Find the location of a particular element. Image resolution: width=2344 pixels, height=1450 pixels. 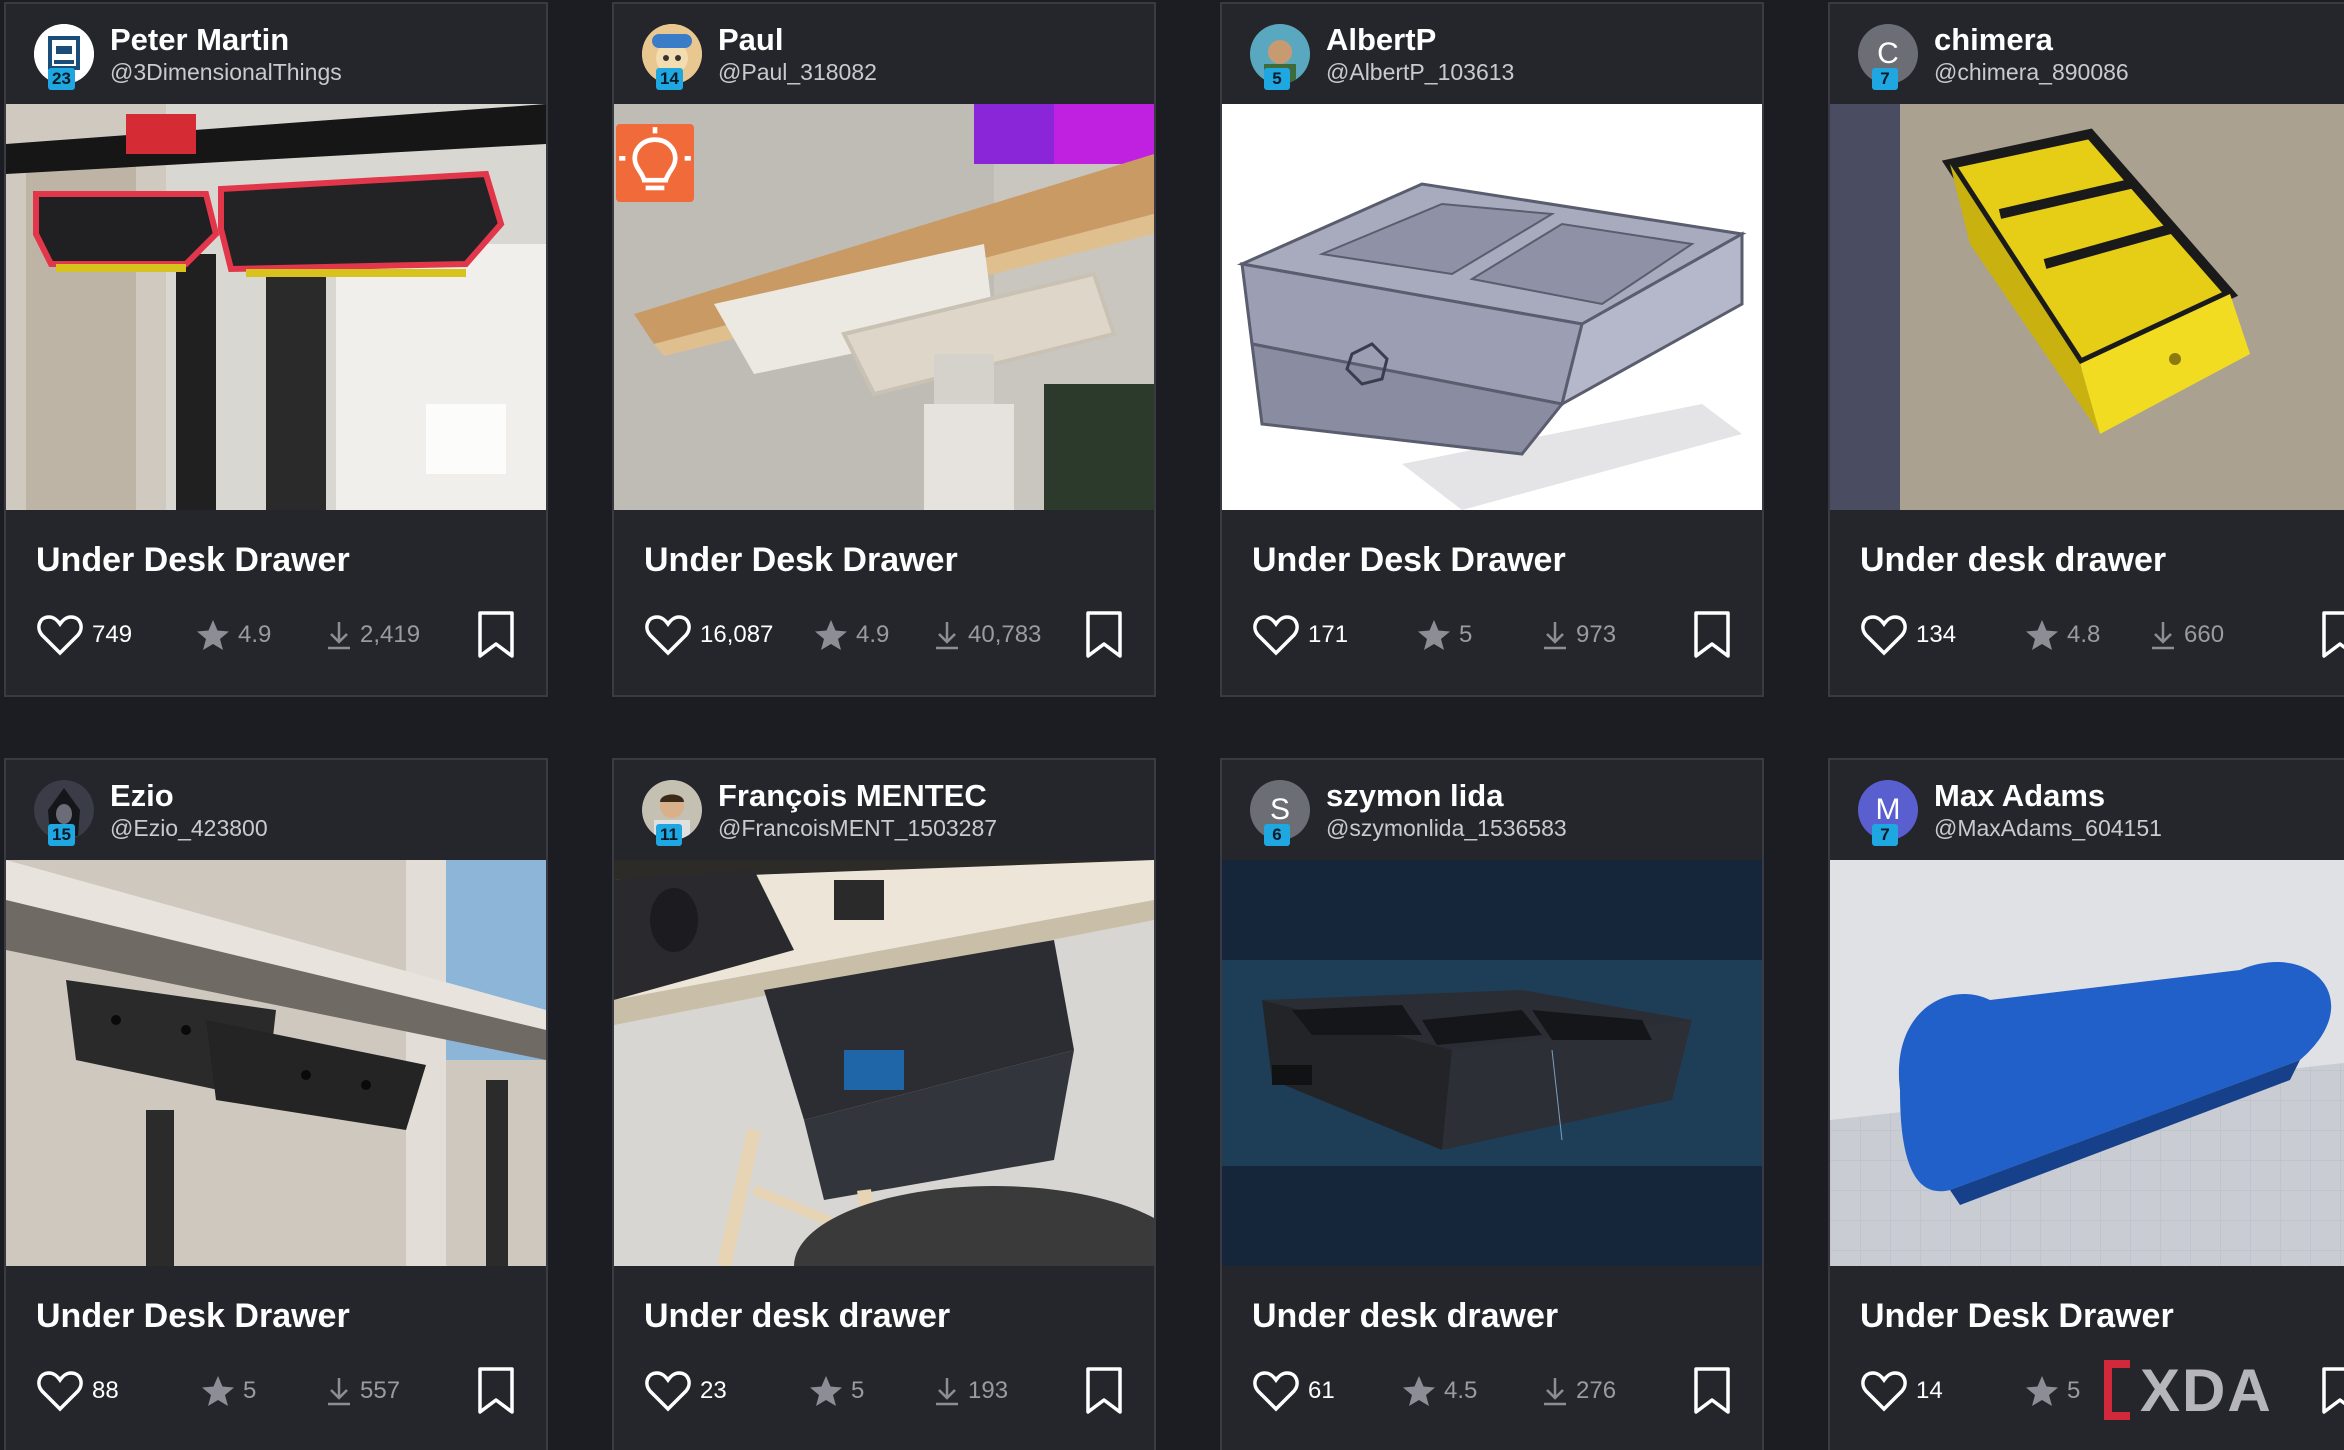

black-drawers-under-desk-photo is located at coordinates (276, 307).